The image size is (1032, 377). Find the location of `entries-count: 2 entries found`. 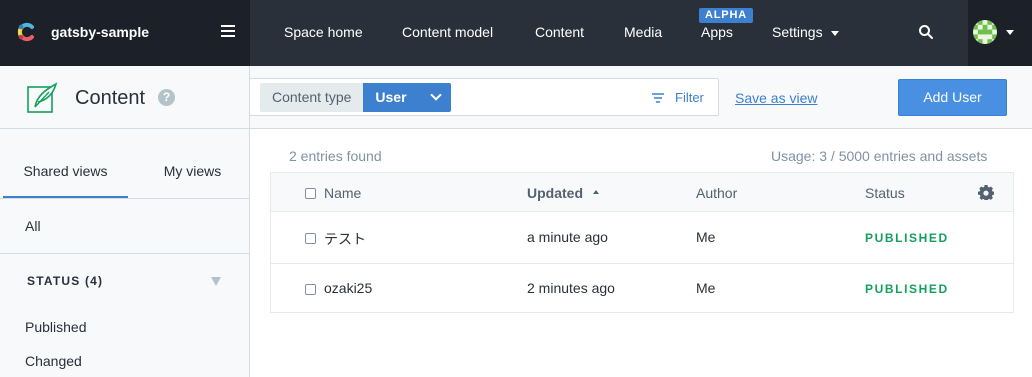

entries-count: 2 entries found is located at coordinates (335, 156).